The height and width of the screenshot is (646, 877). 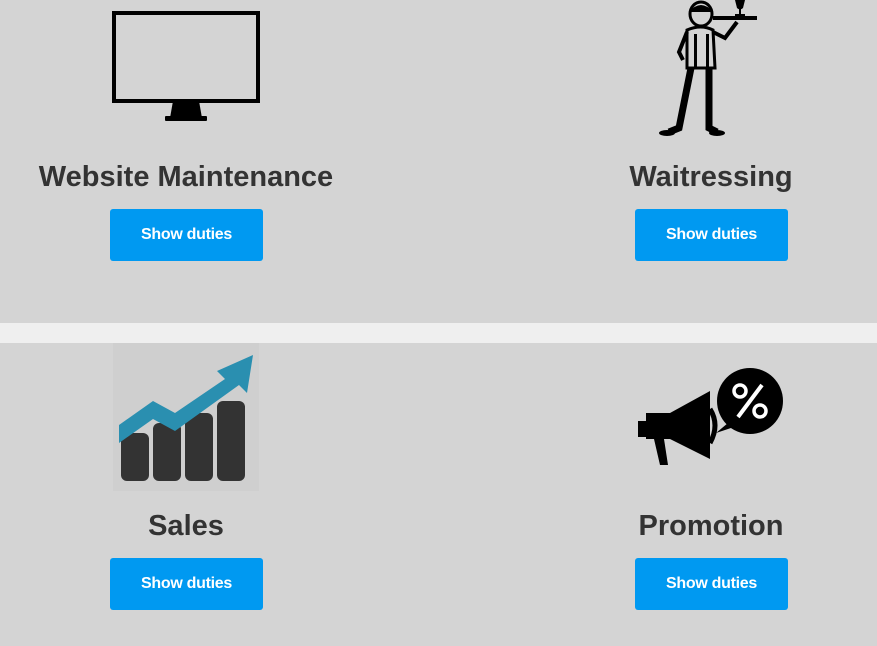 I want to click on service-title: Sales, so click(x=186, y=526).